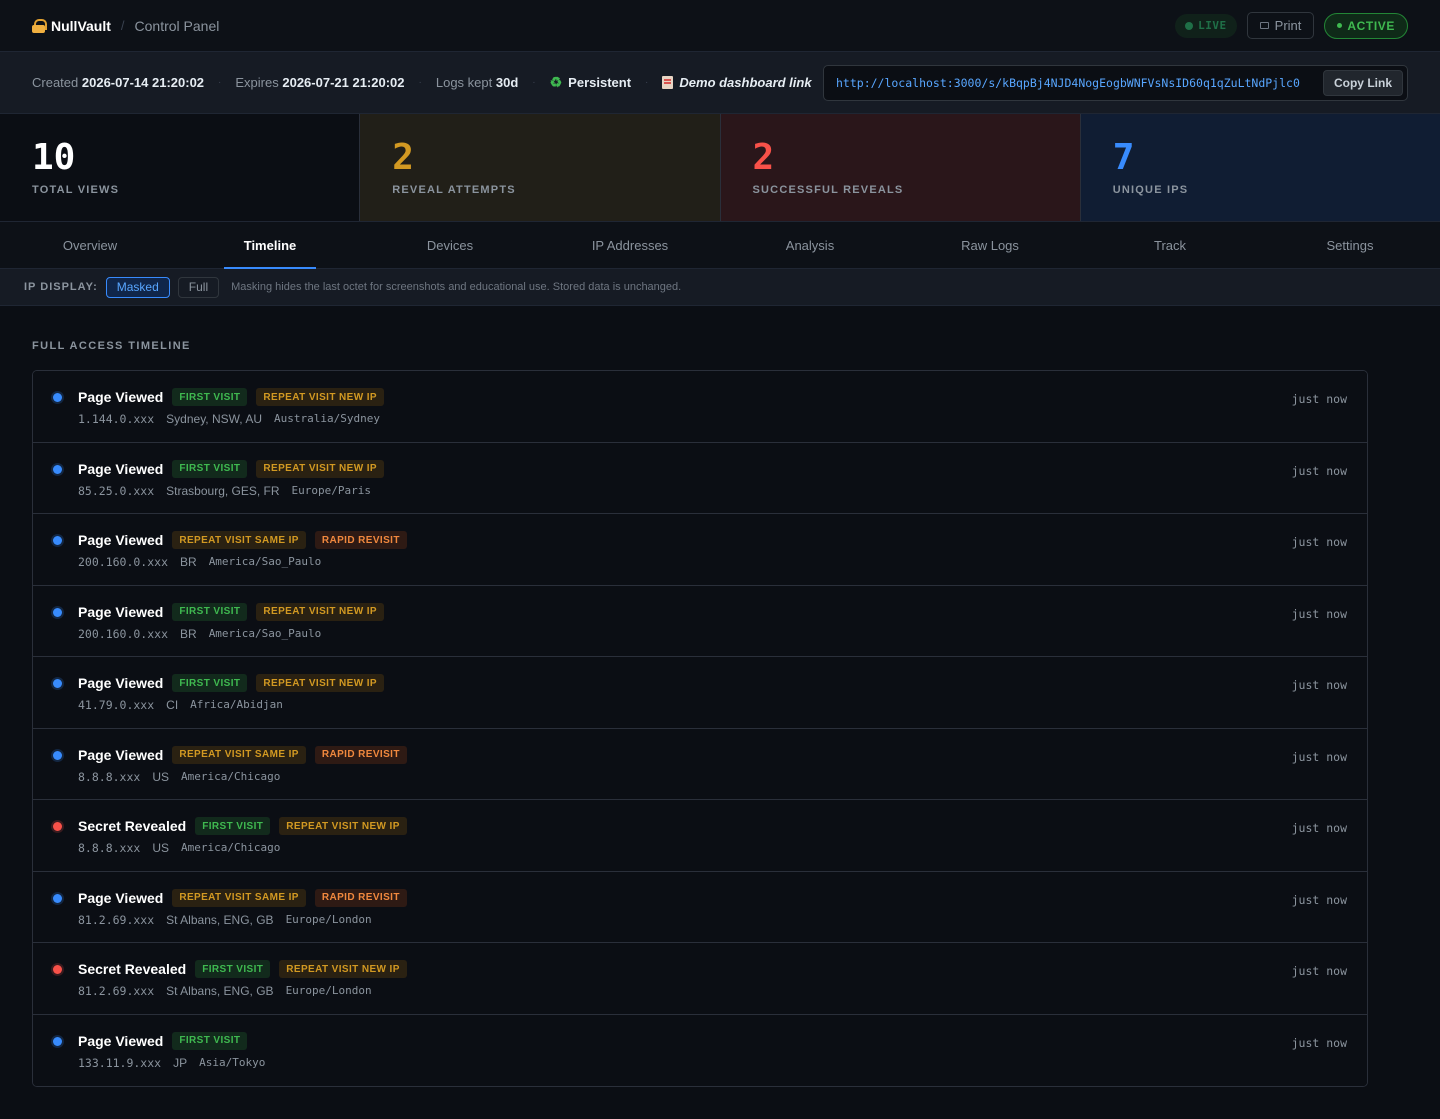 This screenshot has height=1119, width=1440. What do you see at coordinates (1350, 245) in the screenshot?
I see `tab-settings: Settings` at bounding box center [1350, 245].